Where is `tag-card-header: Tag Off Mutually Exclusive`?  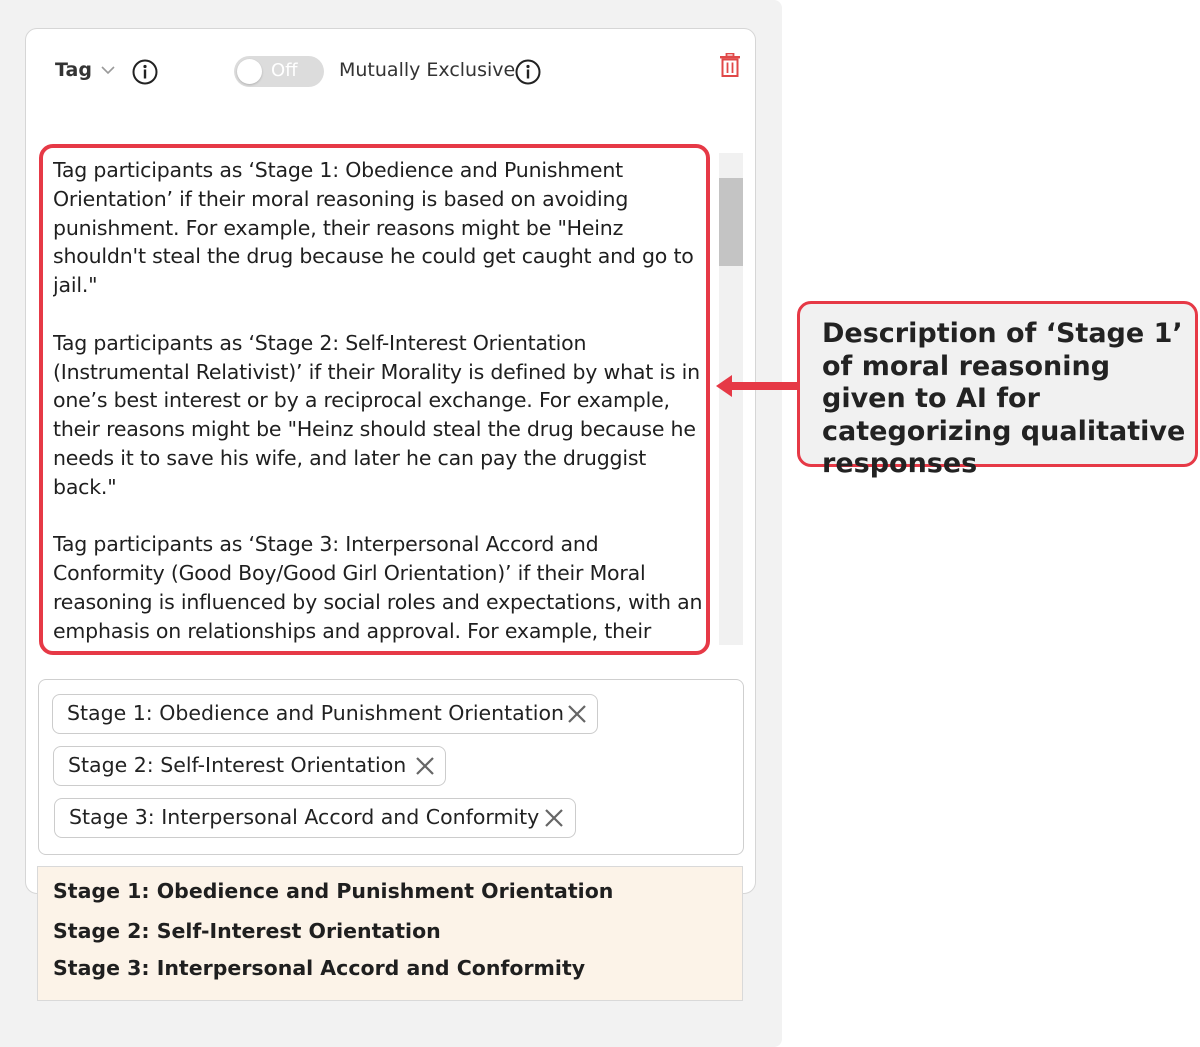
tag-card-header: Tag Off Mutually Exclusive is located at coordinates (390, 74).